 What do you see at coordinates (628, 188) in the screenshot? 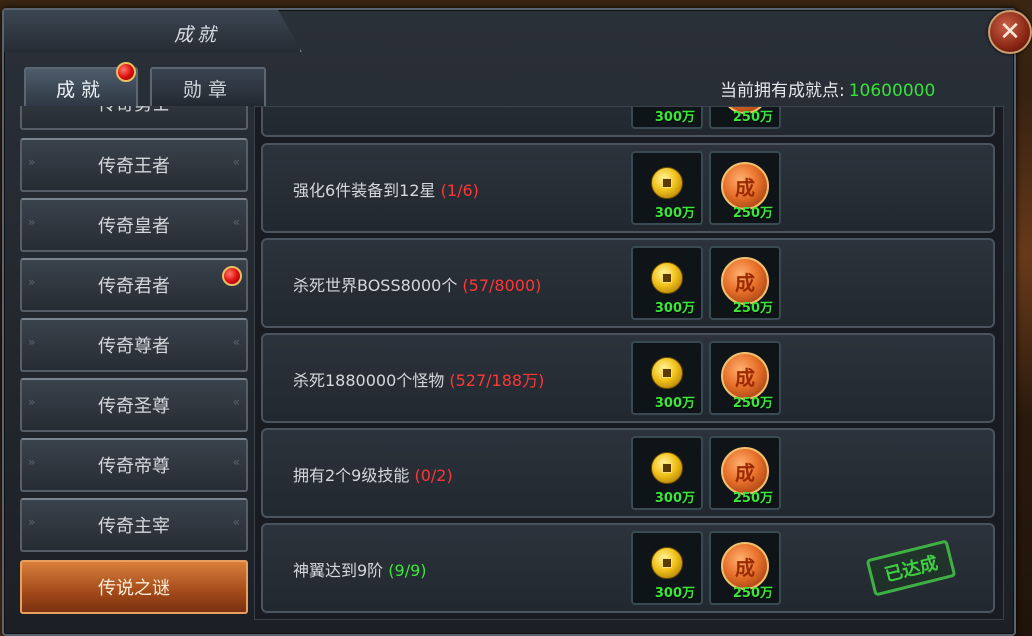
I see `achievement-row: 强化6件装备到12星 (1/6) 300万 成 250万` at bounding box center [628, 188].